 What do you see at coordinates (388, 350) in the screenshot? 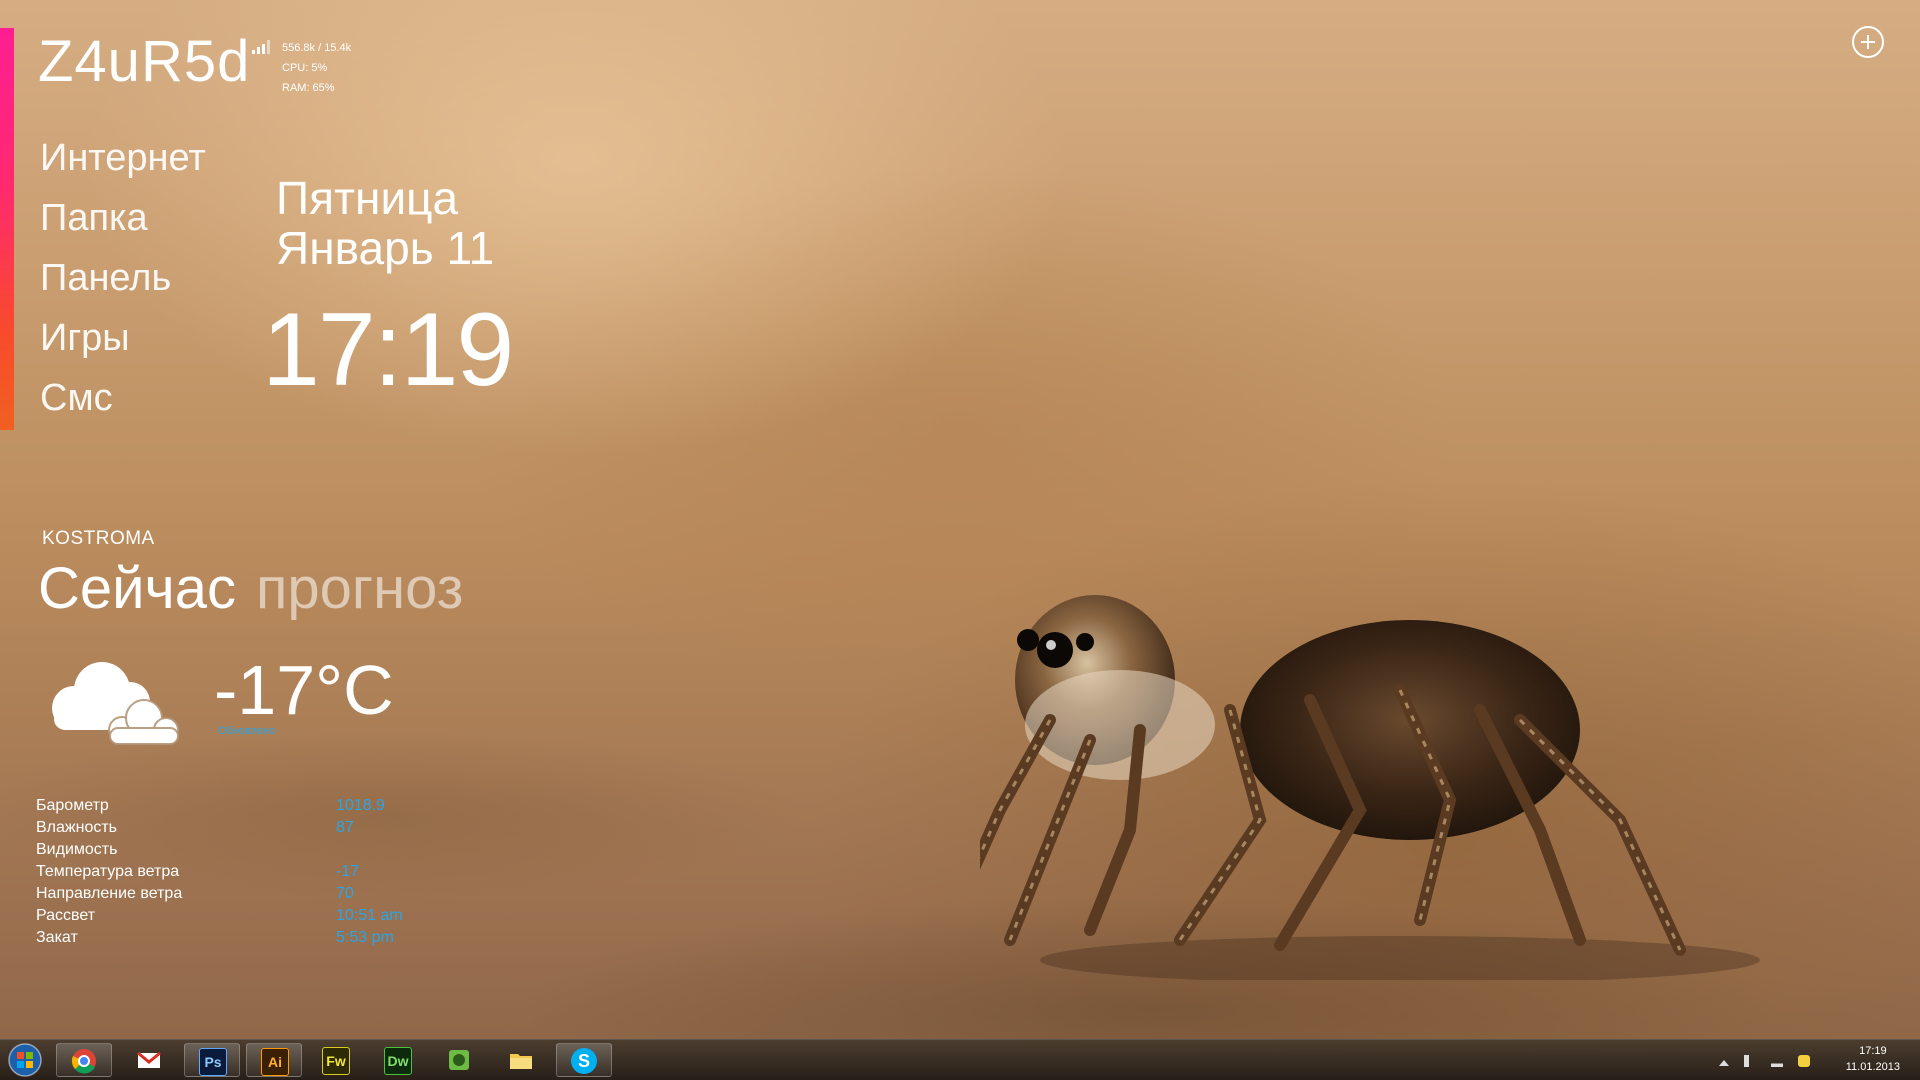
I see `clock-time: 17:19` at bounding box center [388, 350].